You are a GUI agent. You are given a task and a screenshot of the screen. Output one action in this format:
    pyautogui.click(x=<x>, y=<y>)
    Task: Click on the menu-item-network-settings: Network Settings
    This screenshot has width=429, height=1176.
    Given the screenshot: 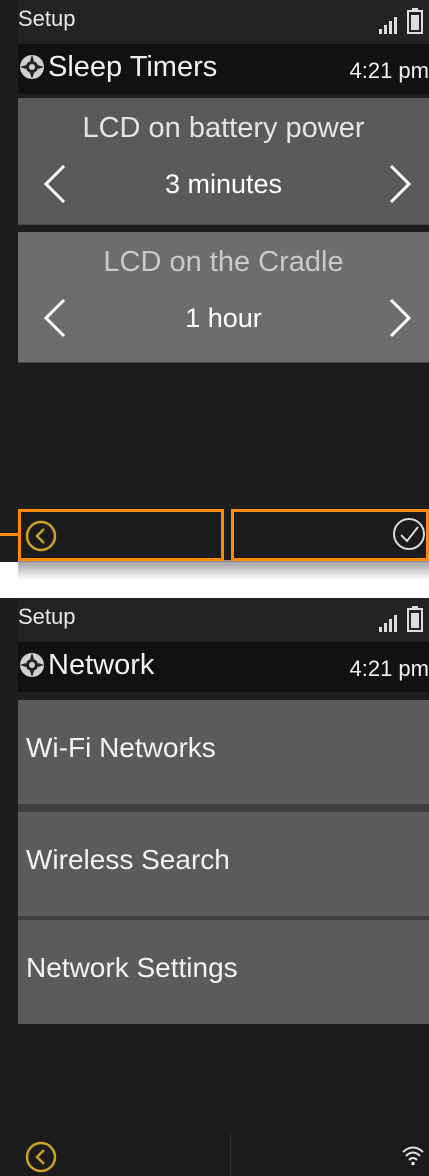 What is the action you would take?
    pyautogui.click(x=223, y=972)
    